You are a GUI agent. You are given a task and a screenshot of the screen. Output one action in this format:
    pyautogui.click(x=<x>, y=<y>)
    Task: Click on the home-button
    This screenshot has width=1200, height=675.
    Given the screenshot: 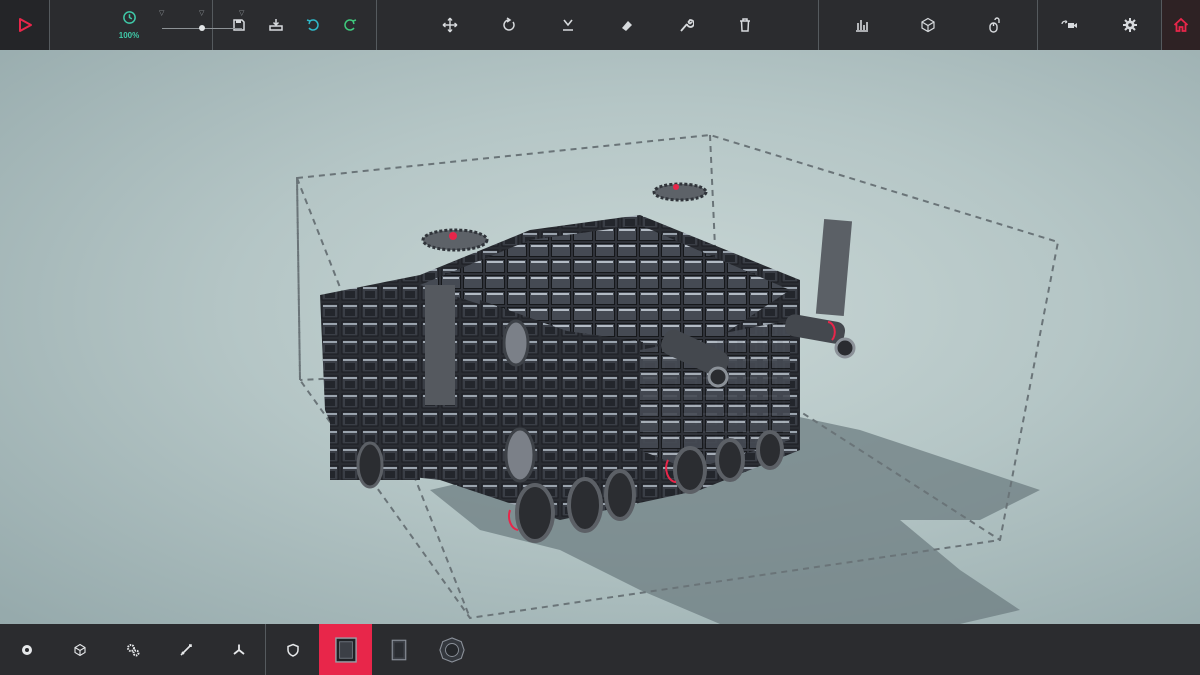 What is the action you would take?
    pyautogui.click(x=1181, y=25)
    